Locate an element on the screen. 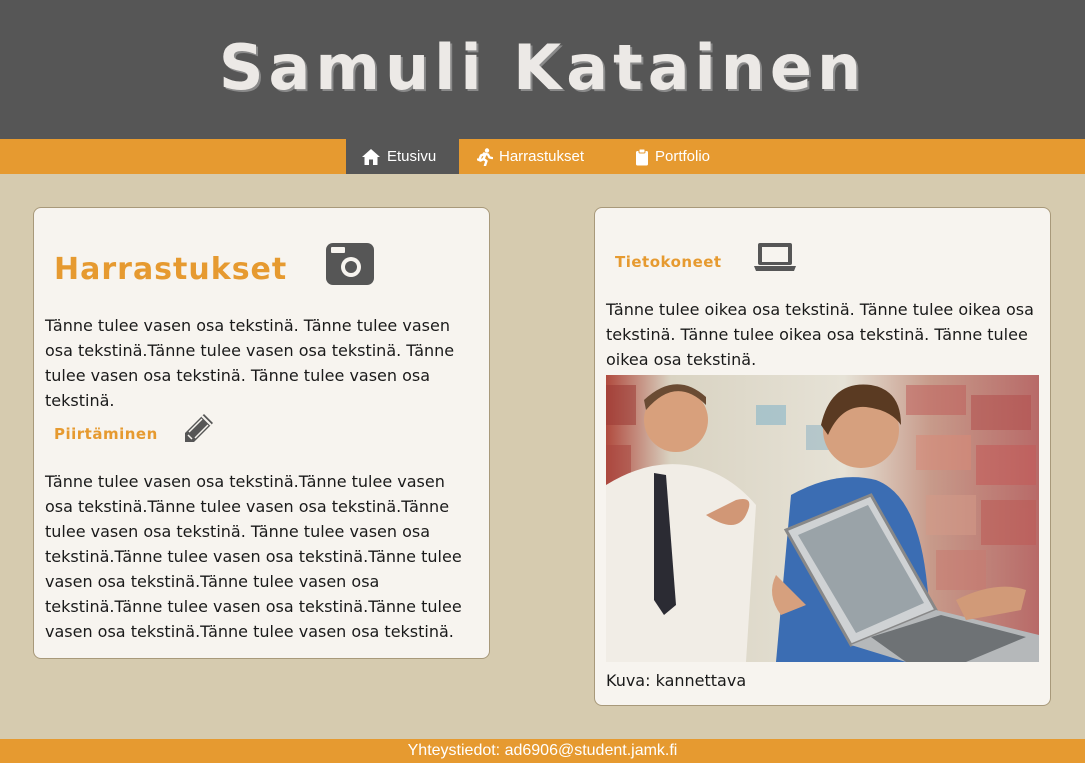 The height and width of the screenshot is (763, 1085). main-nav: Etusivu Harrastukset Portfolio is located at coordinates (542, 156).